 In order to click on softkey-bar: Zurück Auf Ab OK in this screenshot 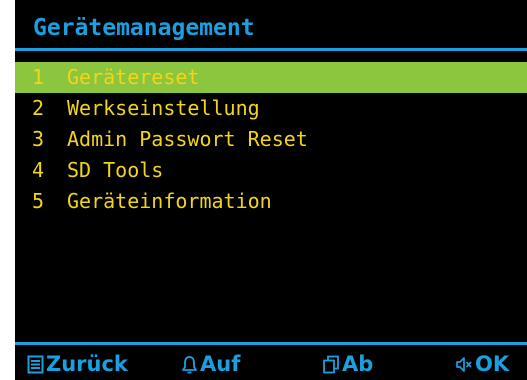, I will do `click(271, 364)`.